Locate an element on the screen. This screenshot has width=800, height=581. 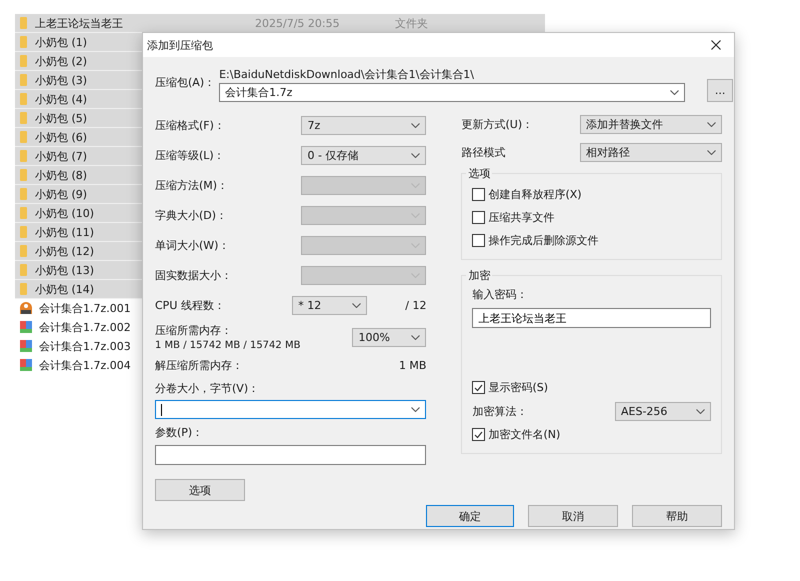
field-label: 固实数据大小： is located at coordinates (193, 275).